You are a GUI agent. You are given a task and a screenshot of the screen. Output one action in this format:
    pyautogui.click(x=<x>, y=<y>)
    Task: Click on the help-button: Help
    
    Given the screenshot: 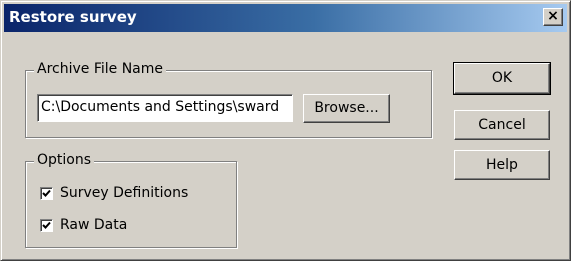 What is the action you would take?
    pyautogui.click(x=502, y=165)
    